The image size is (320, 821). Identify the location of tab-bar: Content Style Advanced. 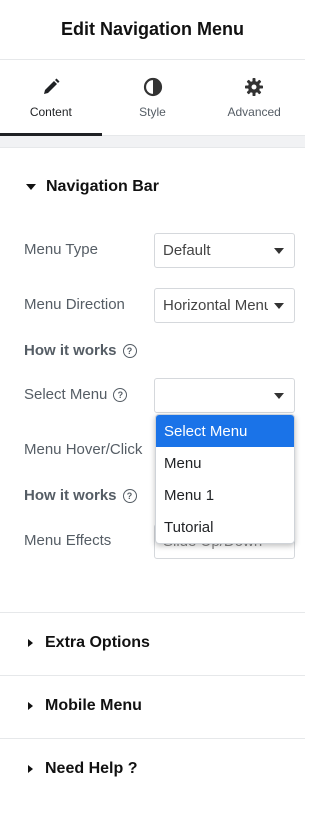
(152, 98).